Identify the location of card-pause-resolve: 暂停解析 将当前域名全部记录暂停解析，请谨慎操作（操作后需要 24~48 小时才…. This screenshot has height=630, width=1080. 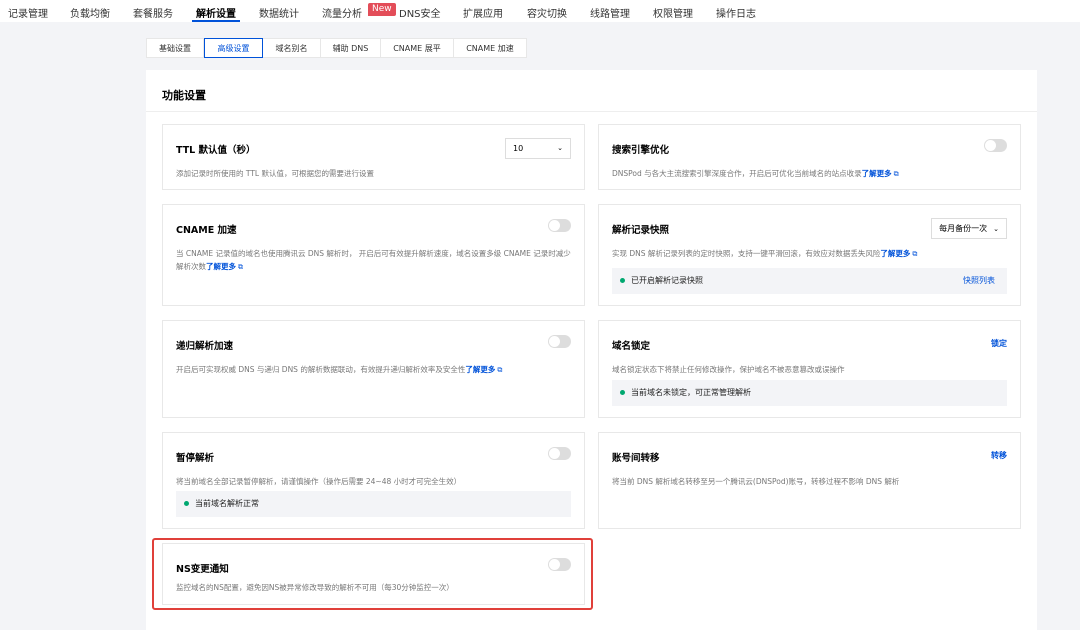
(373, 480).